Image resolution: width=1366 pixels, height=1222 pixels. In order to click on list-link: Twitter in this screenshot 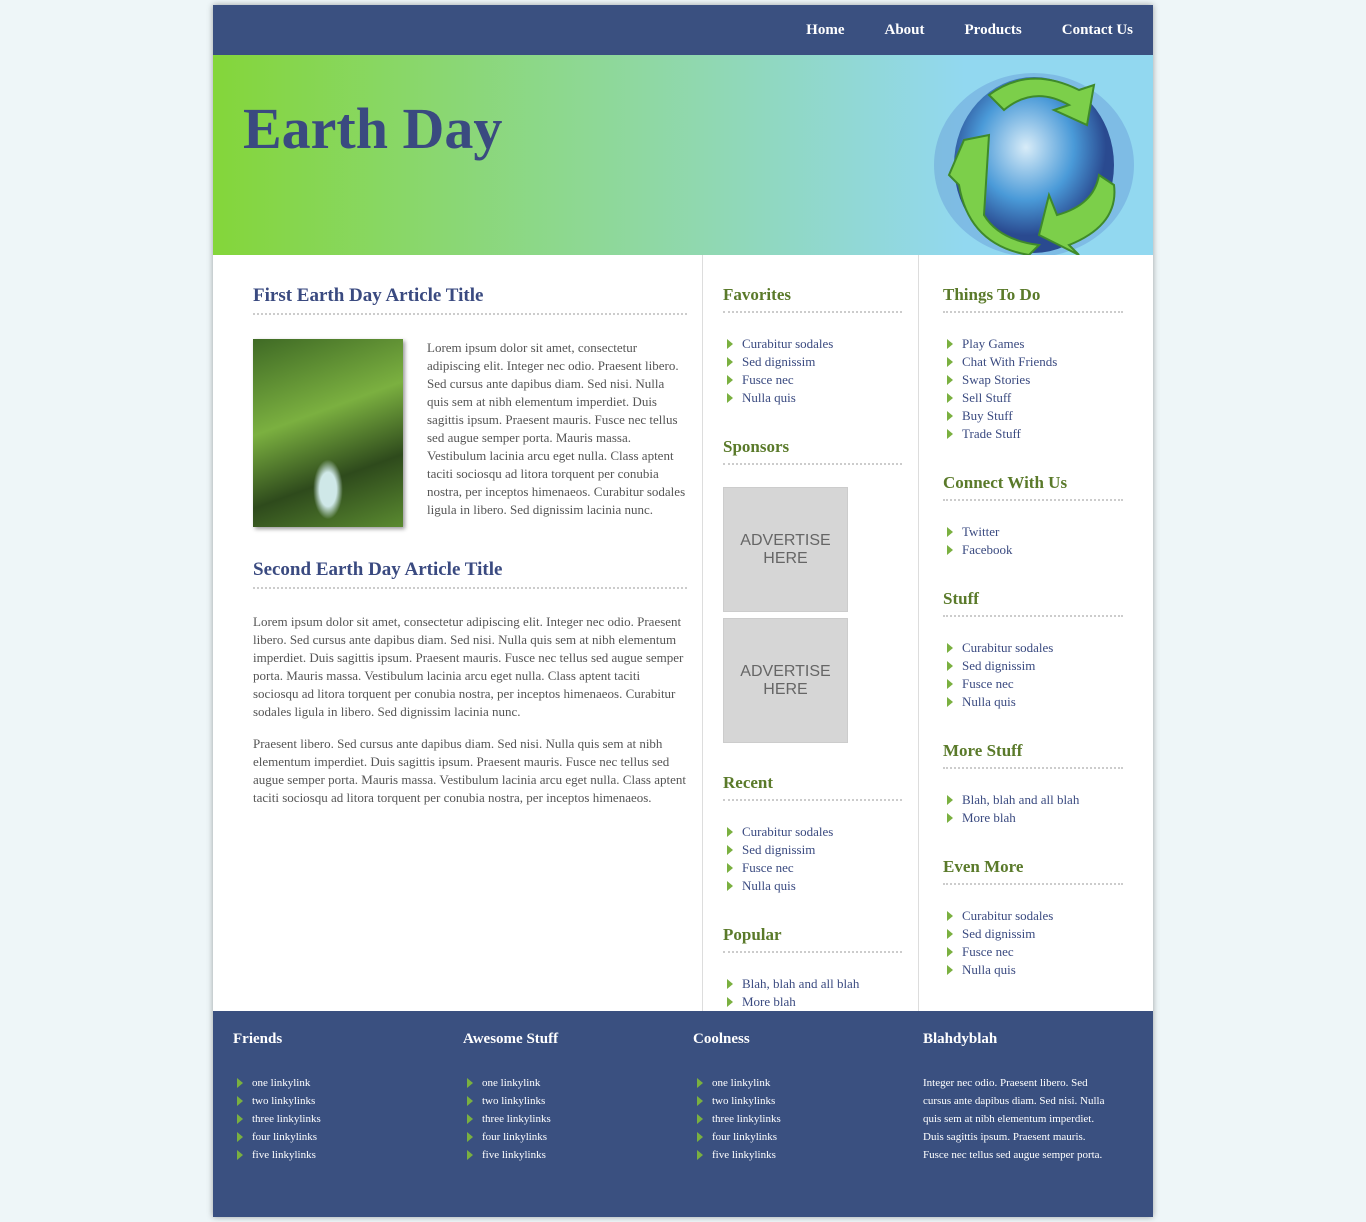, I will do `click(1033, 532)`.